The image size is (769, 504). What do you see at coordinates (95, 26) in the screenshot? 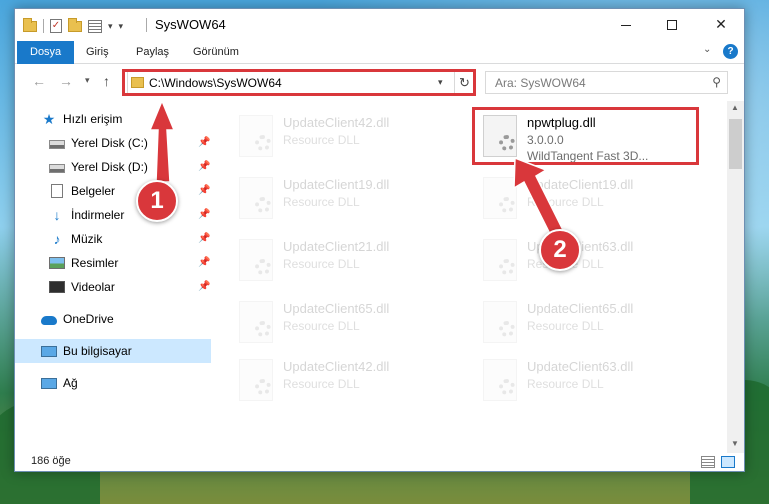
I see `properties-icon` at bounding box center [95, 26].